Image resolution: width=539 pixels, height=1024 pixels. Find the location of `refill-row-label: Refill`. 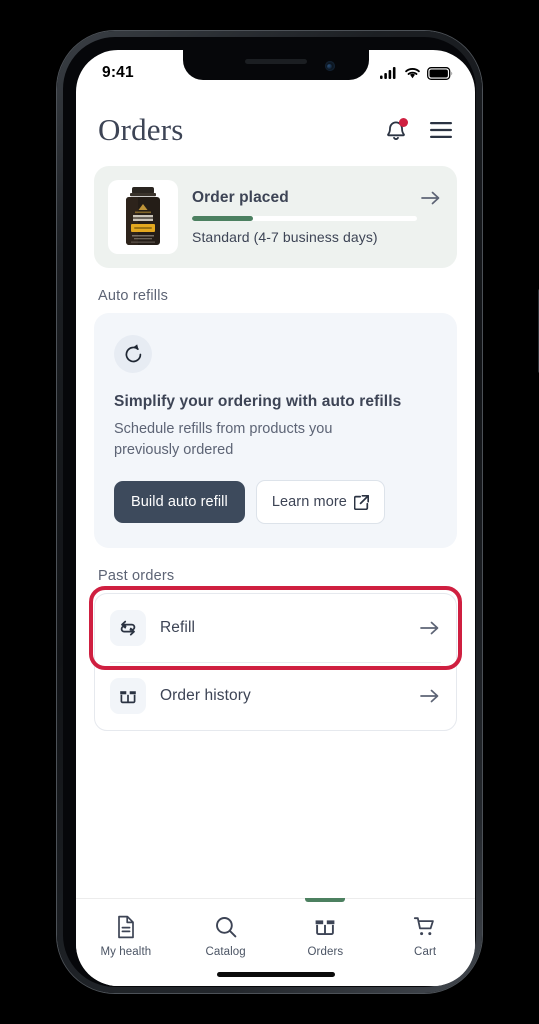

refill-row-label: Refill is located at coordinates (178, 628).